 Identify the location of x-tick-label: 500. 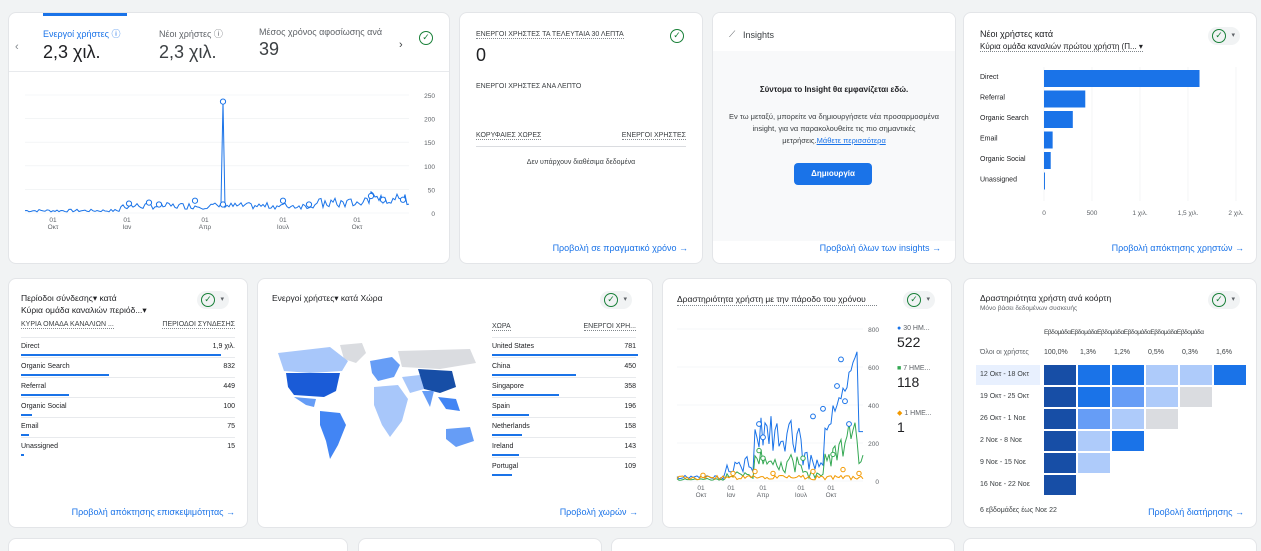
(1092, 213).